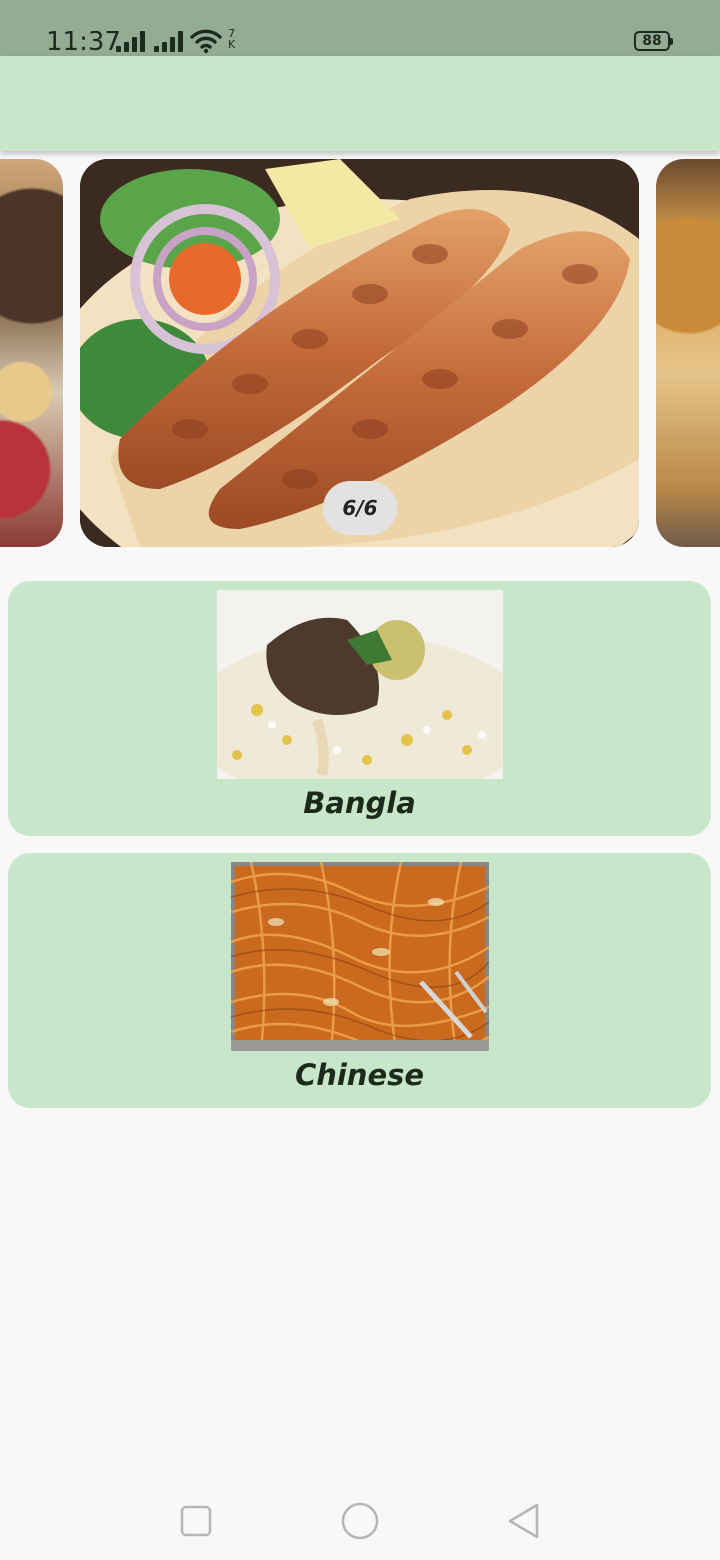 This screenshot has width=720, height=1560. What do you see at coordinates (360, 28) in the screenshot?
I see `status-bar: 11:37 7 K 88` at bounding box center [360, 28].